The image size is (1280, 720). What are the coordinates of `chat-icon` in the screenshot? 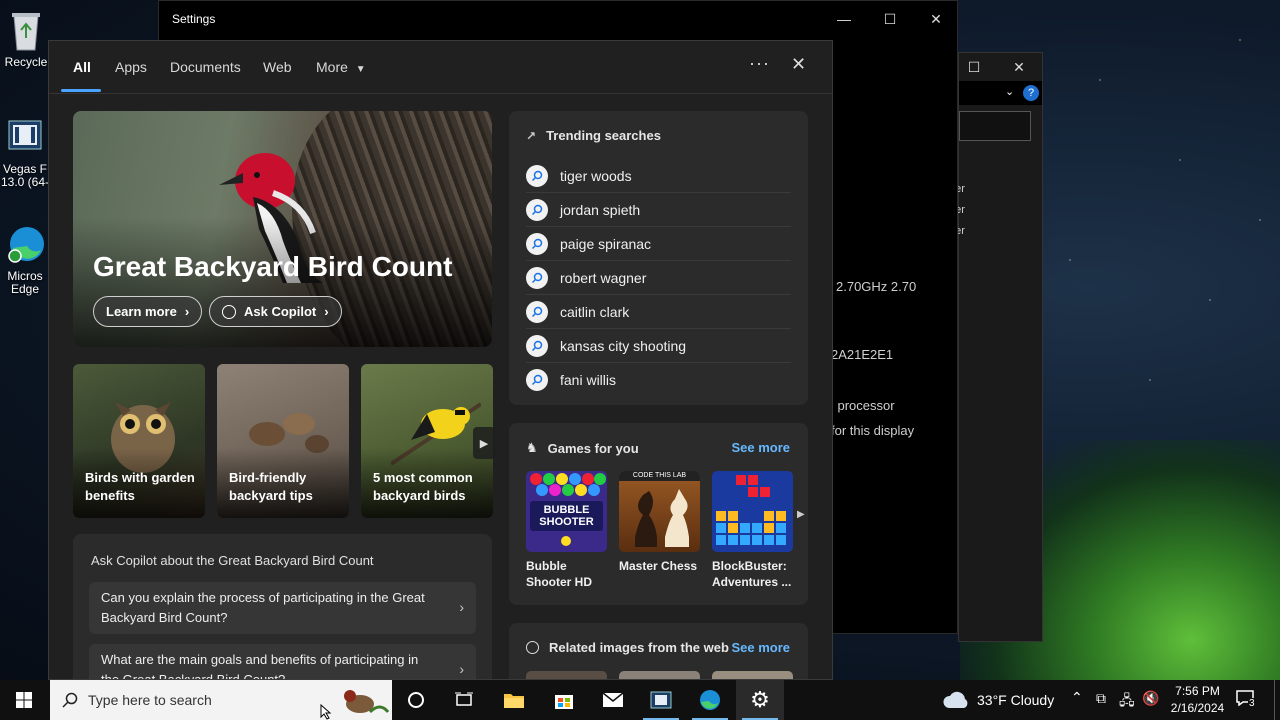 It's located at (229, 311).